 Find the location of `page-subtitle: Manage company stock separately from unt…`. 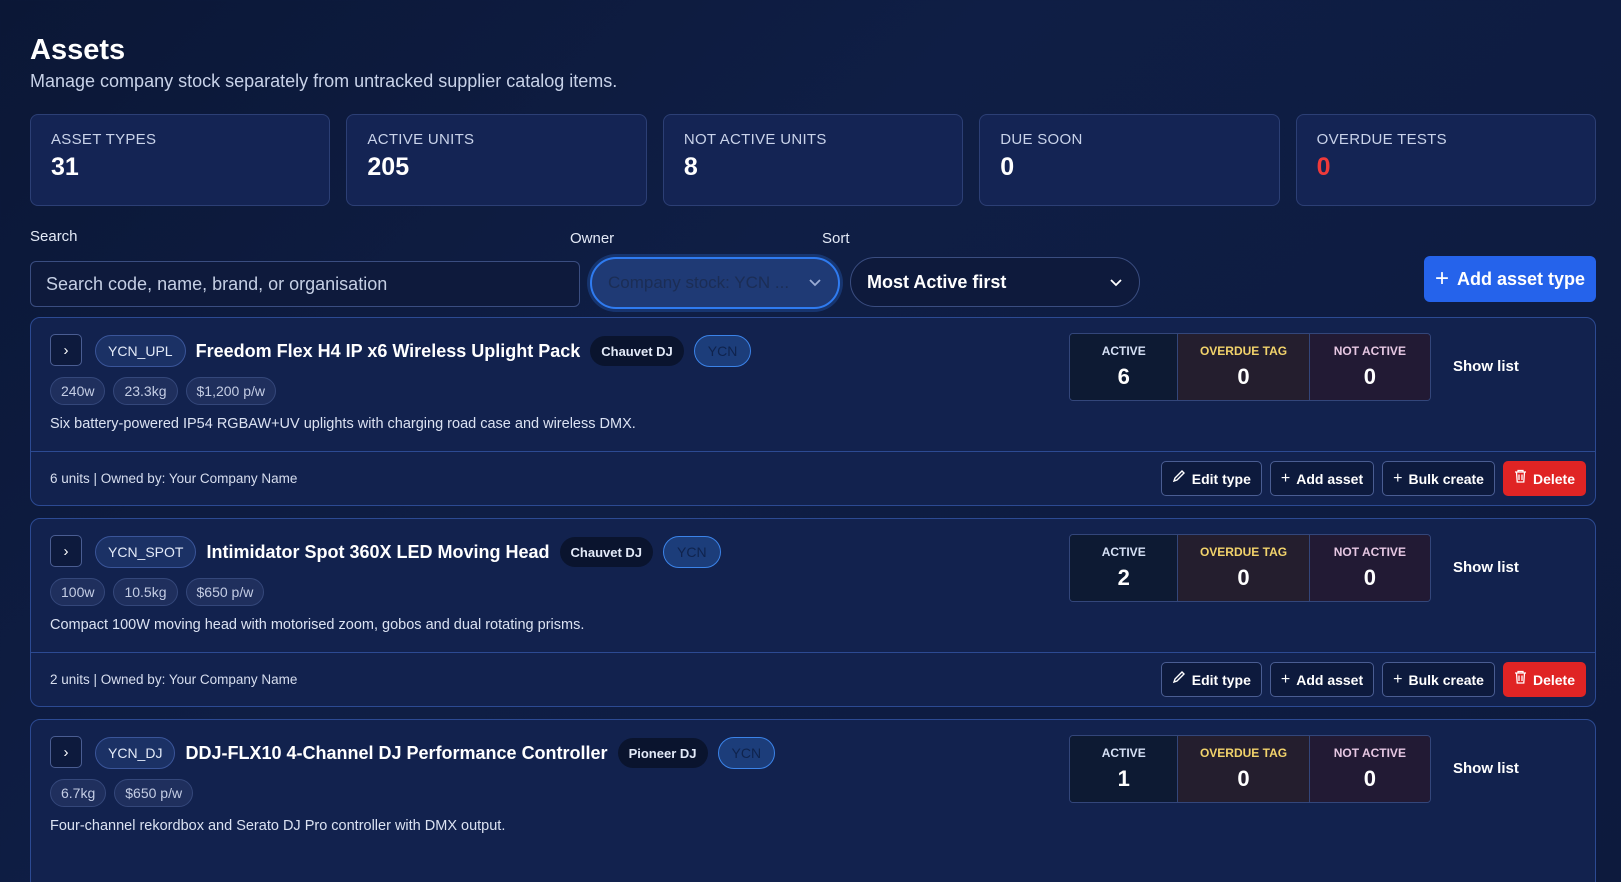

page-subtitle: Manage company stock separately from unt… is located at coordinates (324, 81).